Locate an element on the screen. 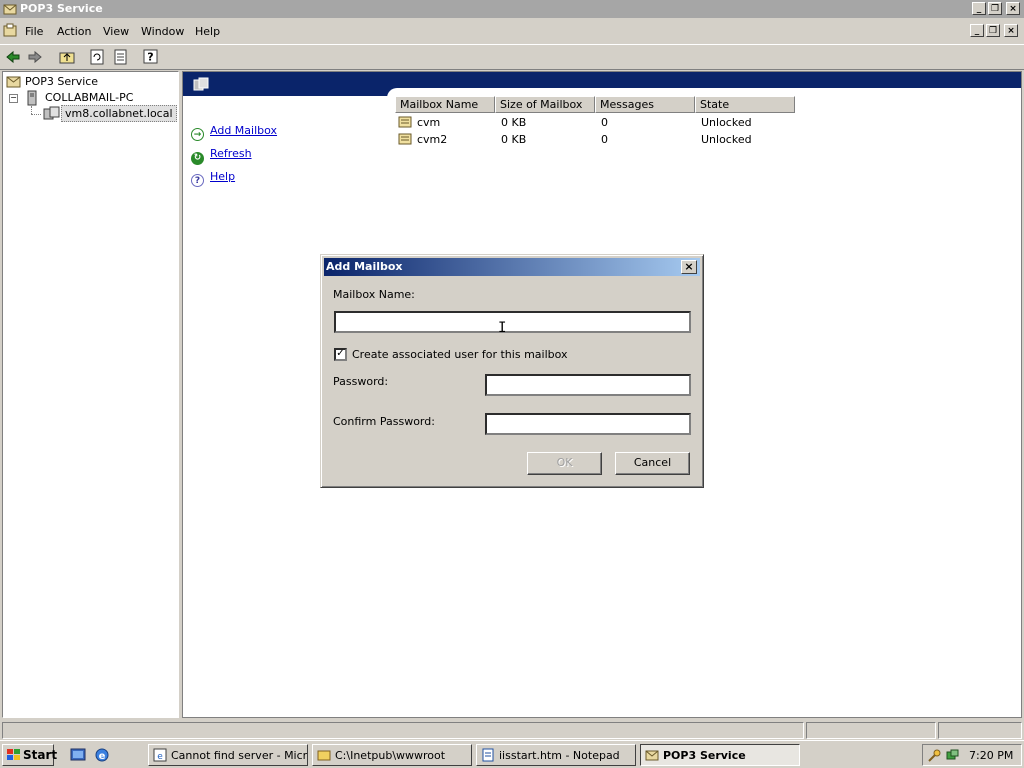 This screenshot has width=1024, height=768. start-button: Start is located at coordinates (29, 755).